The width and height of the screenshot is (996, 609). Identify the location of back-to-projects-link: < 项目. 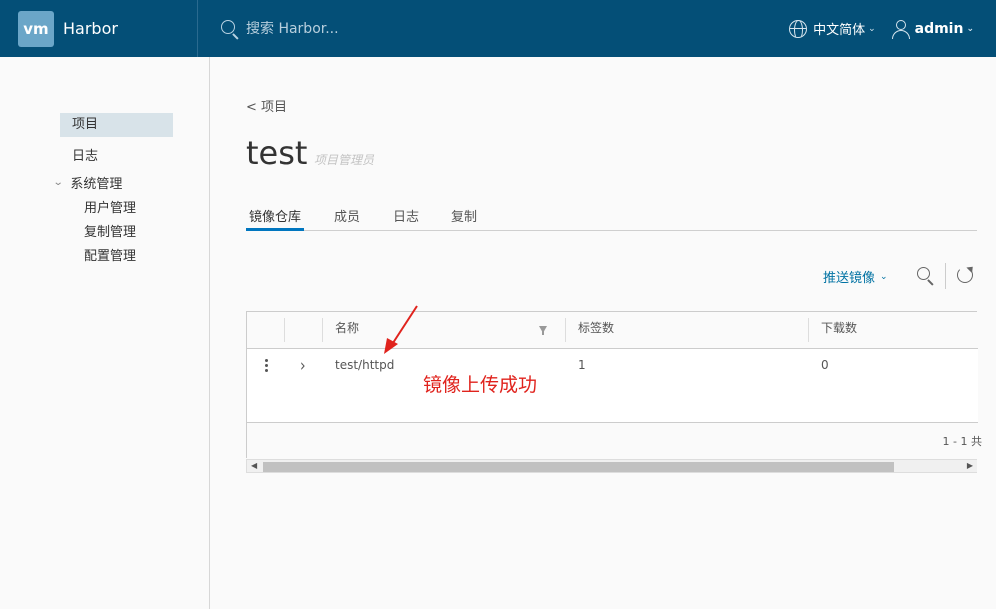
(266, 105).